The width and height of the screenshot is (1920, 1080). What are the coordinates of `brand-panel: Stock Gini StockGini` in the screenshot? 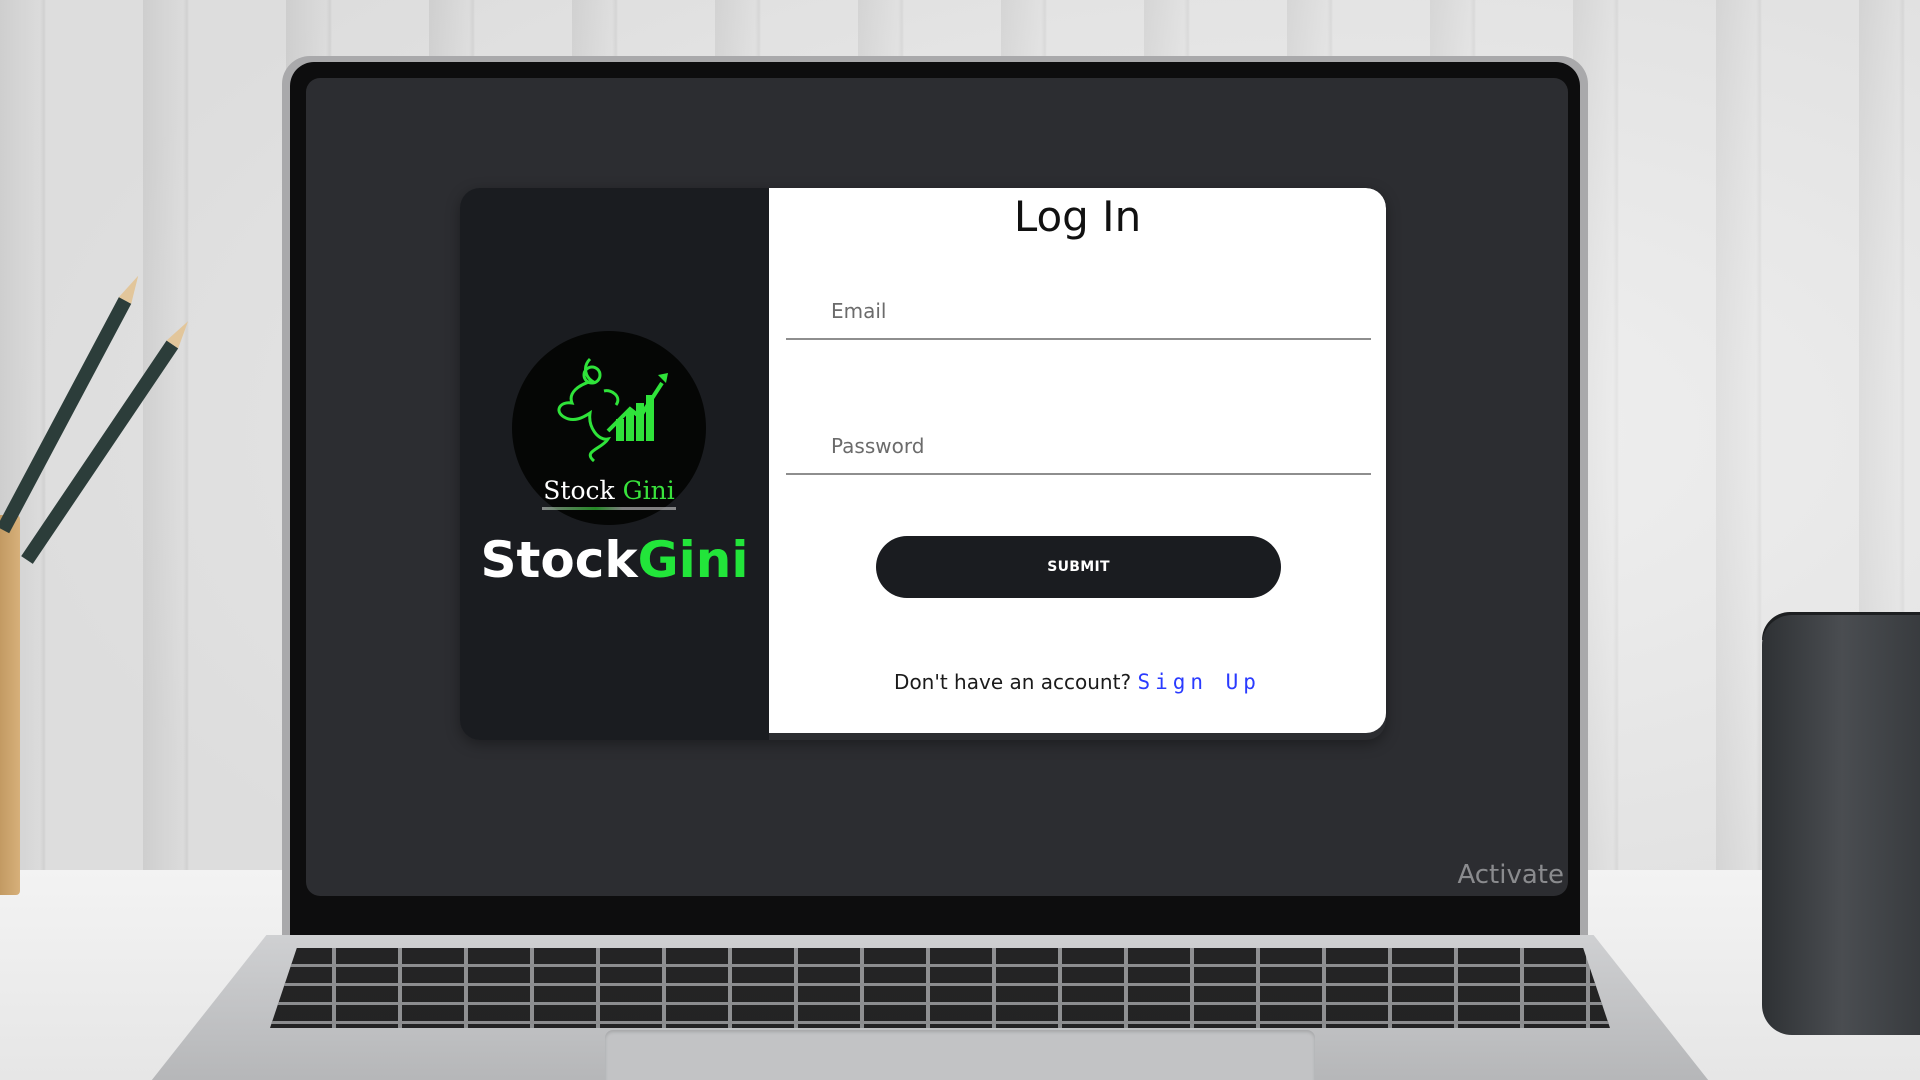 It's located at (614, 464).